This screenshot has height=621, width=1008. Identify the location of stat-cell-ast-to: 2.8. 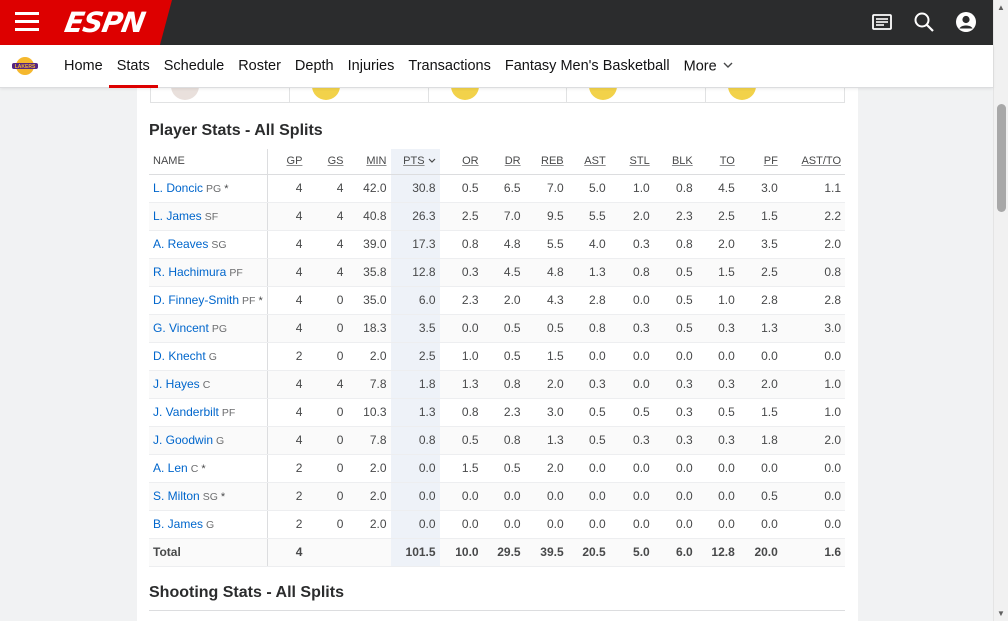
(813, 300).